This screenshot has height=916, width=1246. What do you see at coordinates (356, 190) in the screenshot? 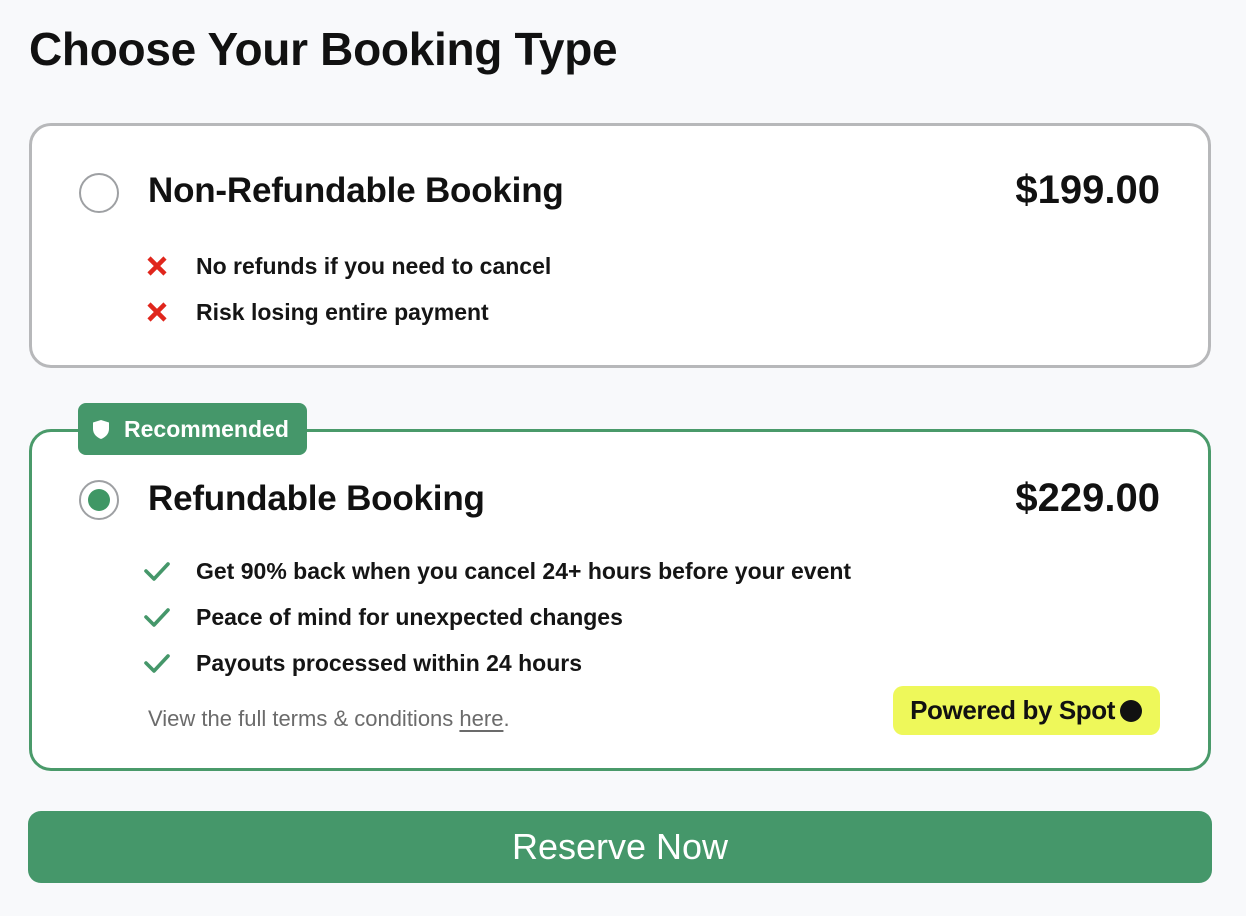
I see `non-refundable-title: Non-Refundable Booking` at bounding box center [356, 190].